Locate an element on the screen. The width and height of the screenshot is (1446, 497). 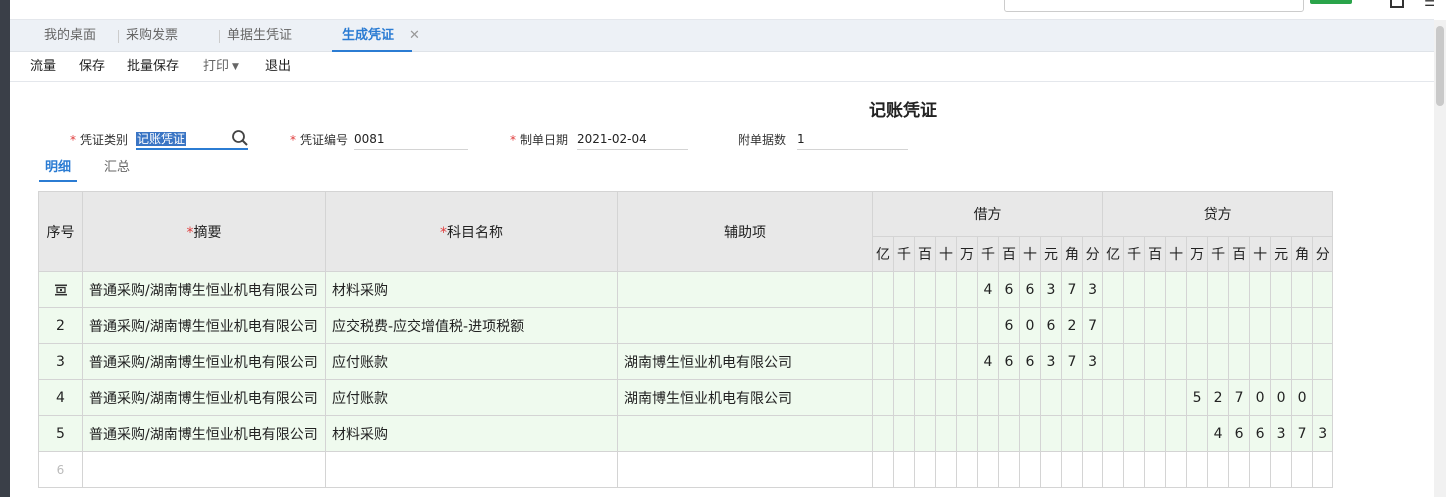
credit-digit-cell: 7 is located at coordinates (1302, 433).